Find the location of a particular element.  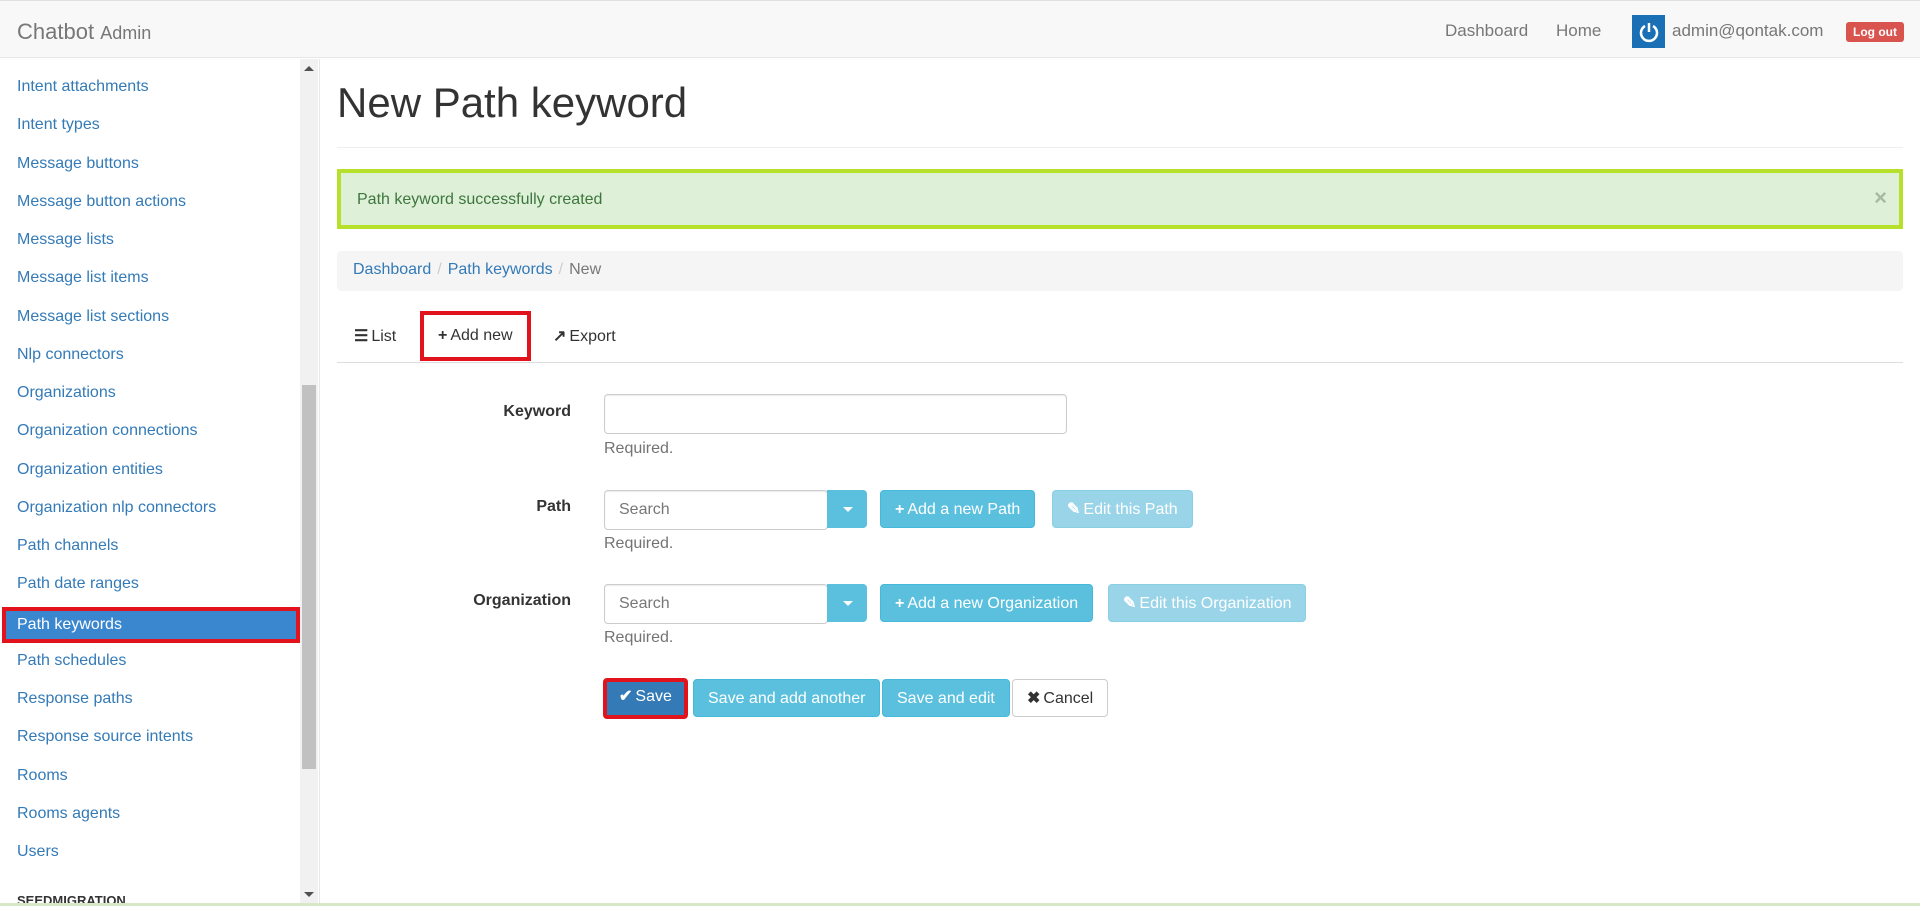

add-path-label: Add a new Path is located at coordinates (964, 509).